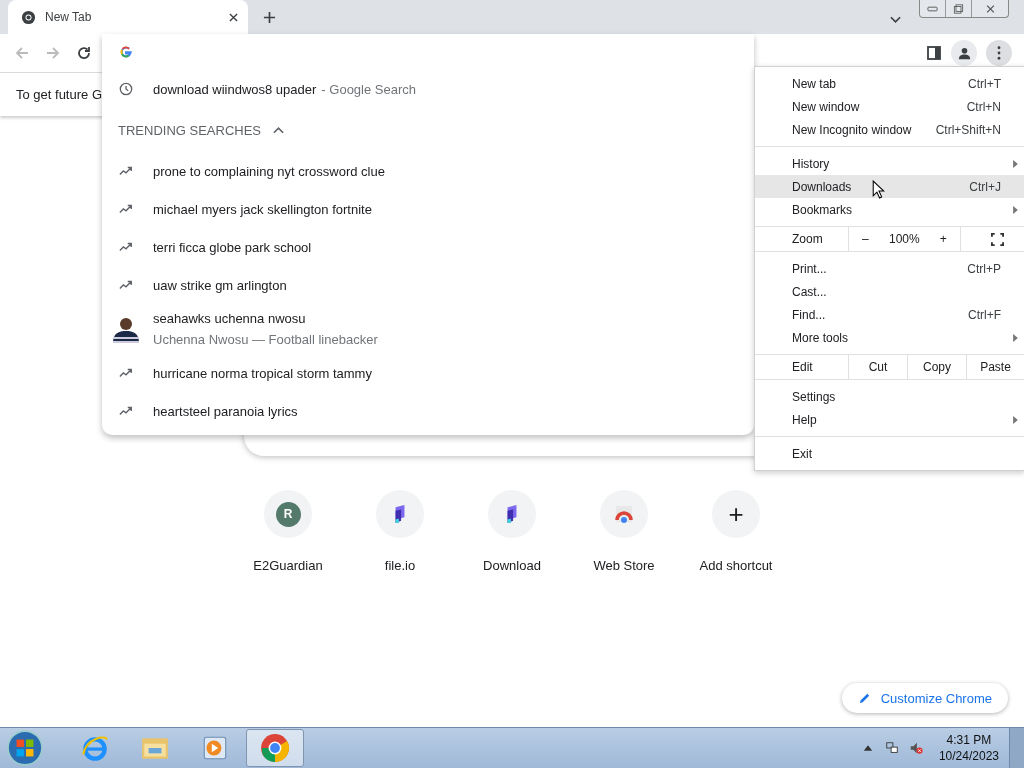 The image size is (1024, 768). Describe the element at coordinates (230, 318) in the screenshot. I see `suggestion-text: seahawks uchenna nwosu` at that location.